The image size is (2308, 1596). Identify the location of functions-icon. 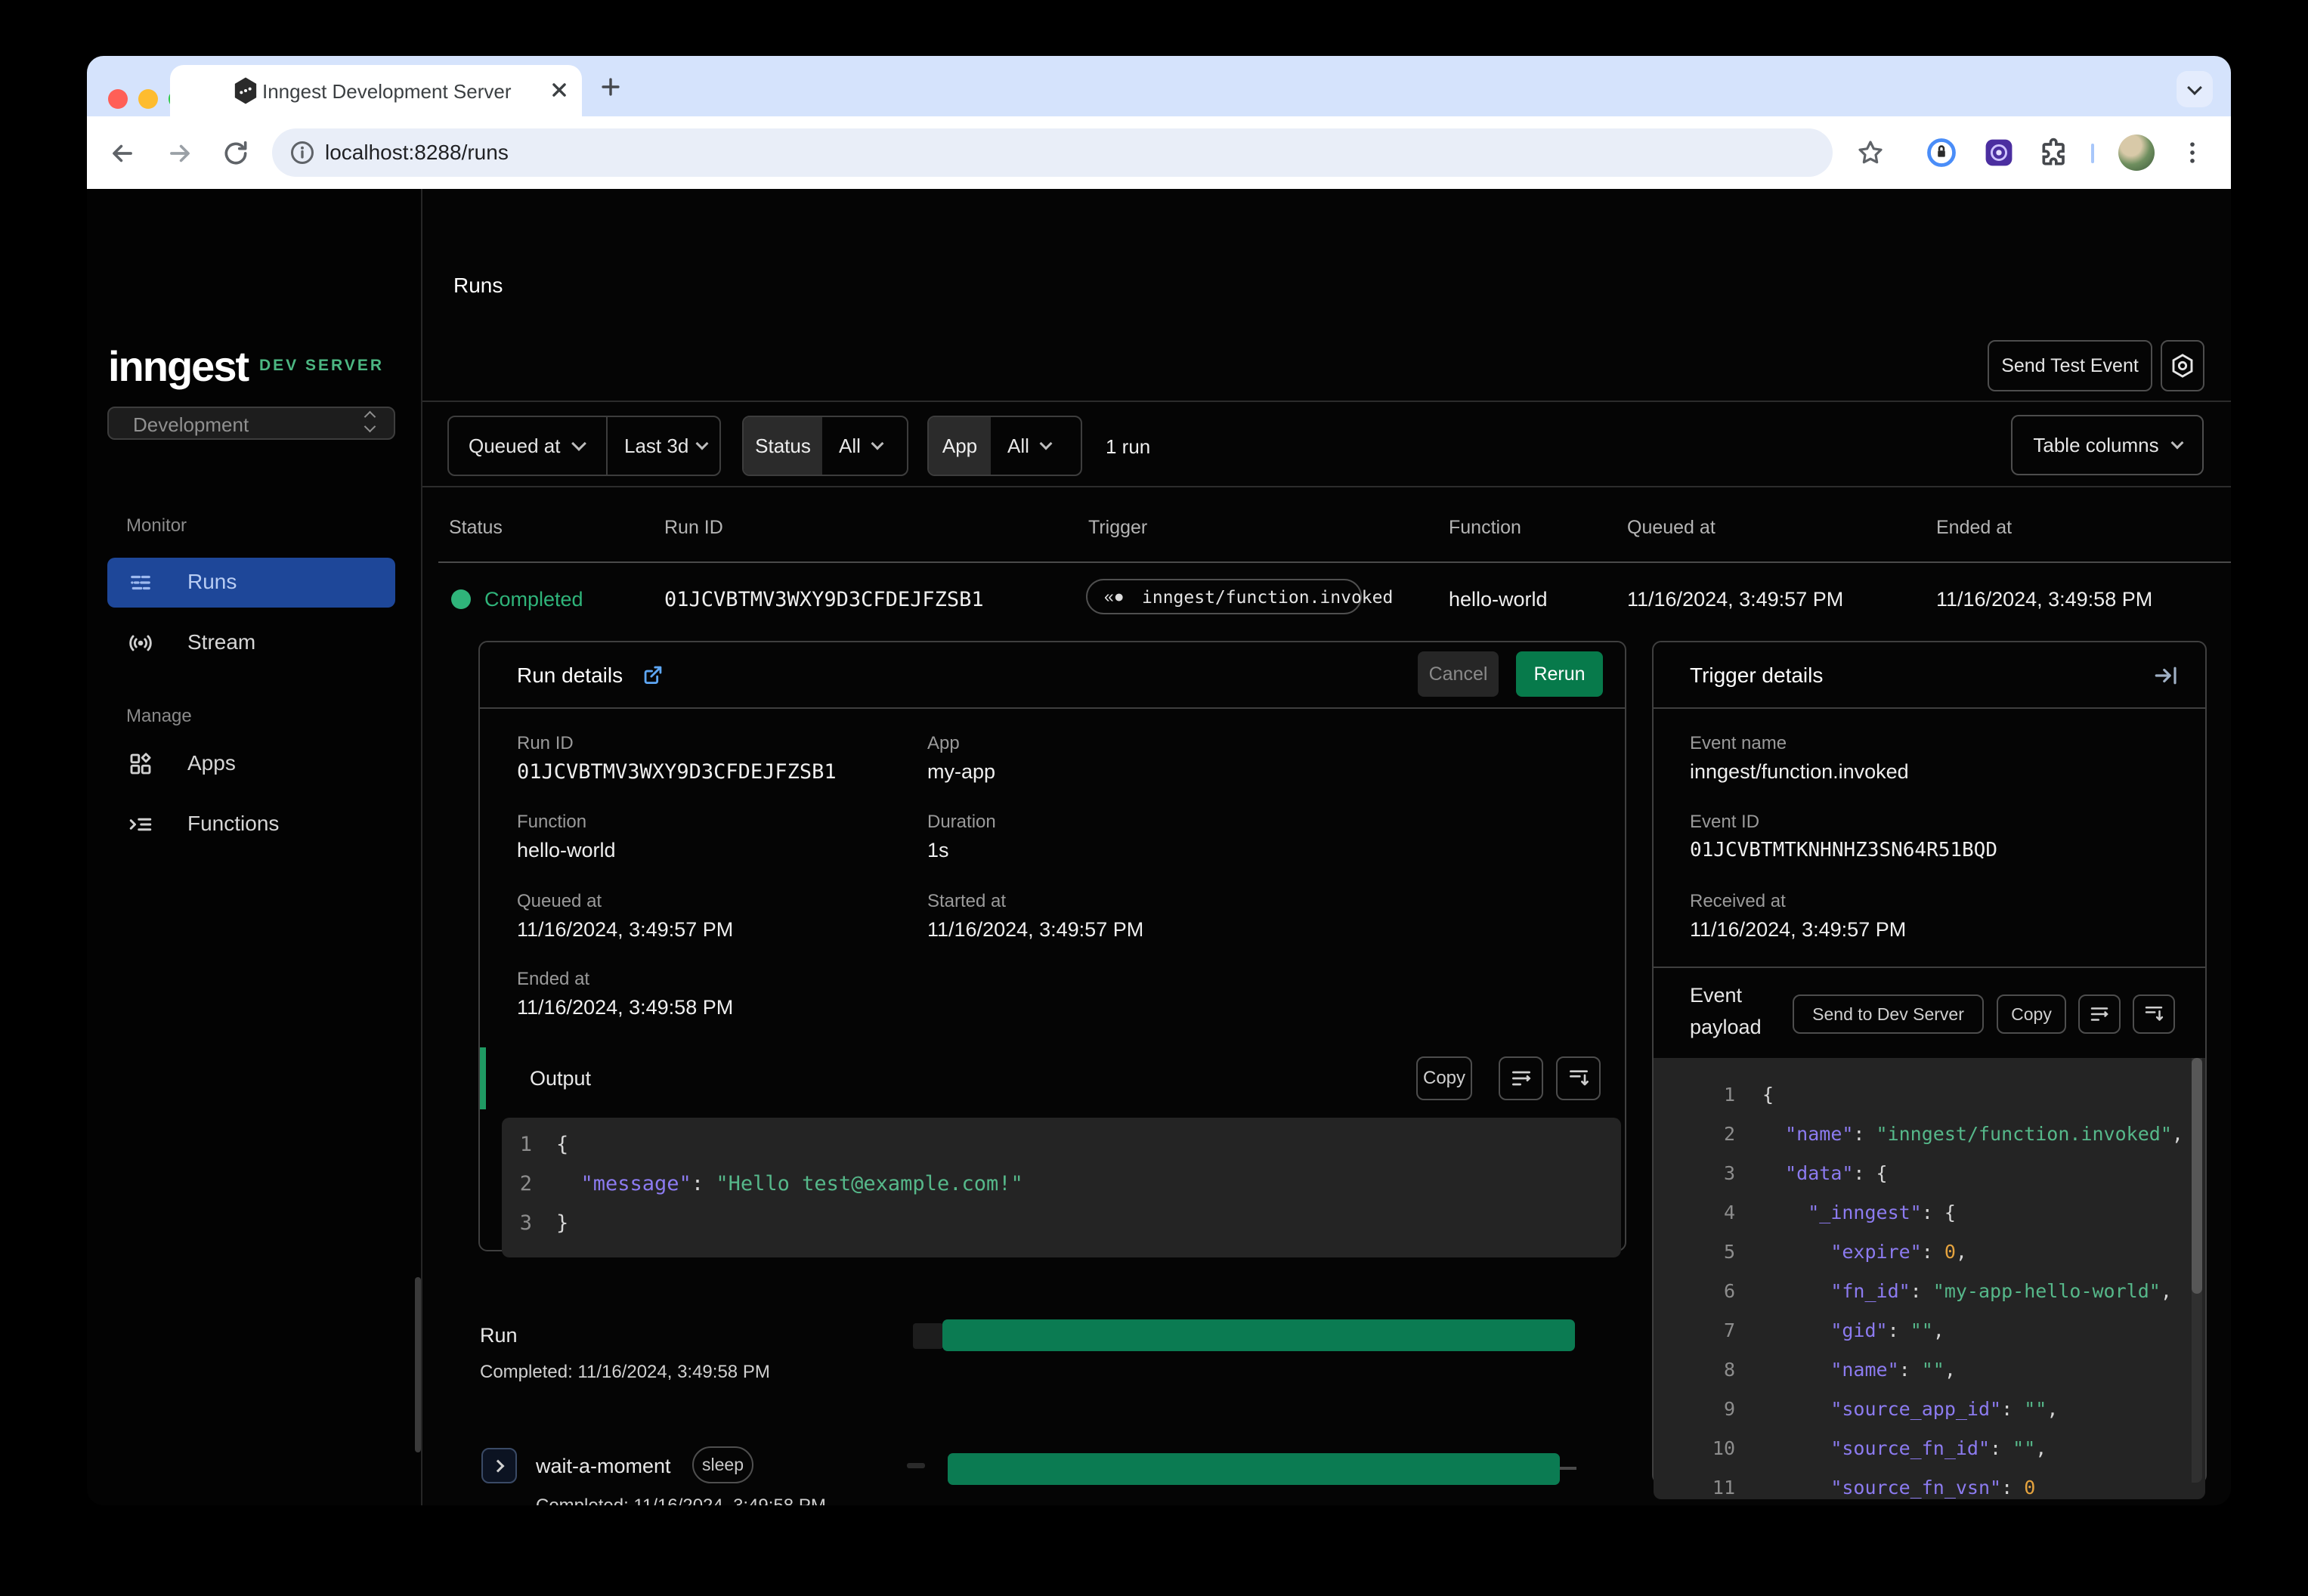
(140, 824).